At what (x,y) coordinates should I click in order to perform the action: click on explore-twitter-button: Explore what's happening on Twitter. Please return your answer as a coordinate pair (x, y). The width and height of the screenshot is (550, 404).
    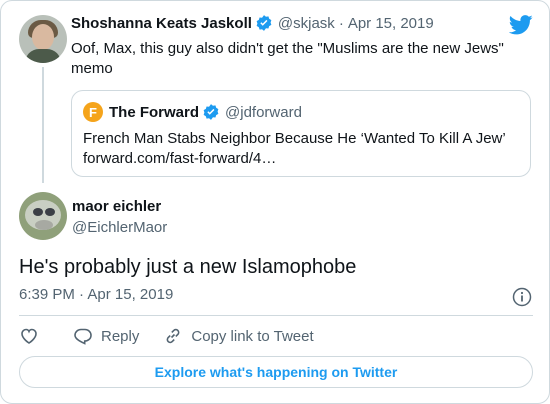
    Looking at the image, I should click on (276, 372).